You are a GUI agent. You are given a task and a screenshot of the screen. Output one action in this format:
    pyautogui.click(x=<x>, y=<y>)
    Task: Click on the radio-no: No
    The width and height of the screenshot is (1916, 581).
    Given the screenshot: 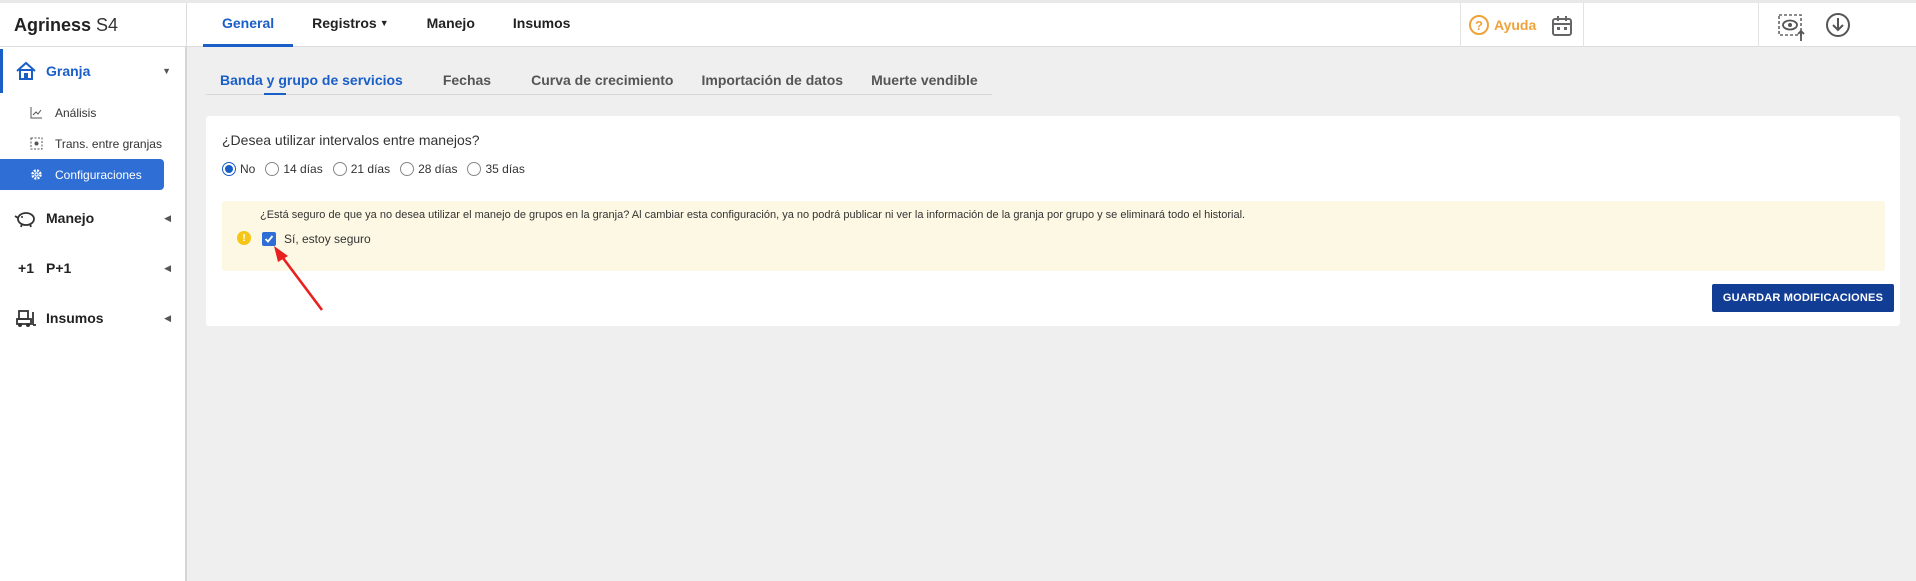 What is the action you would take?
    pyautogui.click(x=238, y=169)
    